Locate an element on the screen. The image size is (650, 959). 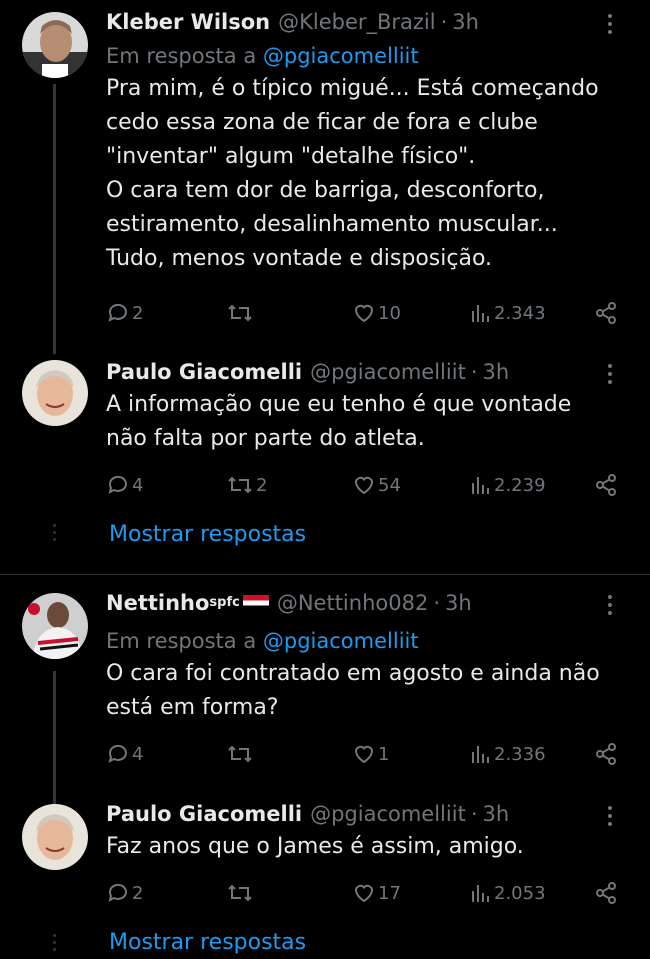
tweet-text: Faz anos que o James é assim, amigo. is located at coordinates (315, 846).